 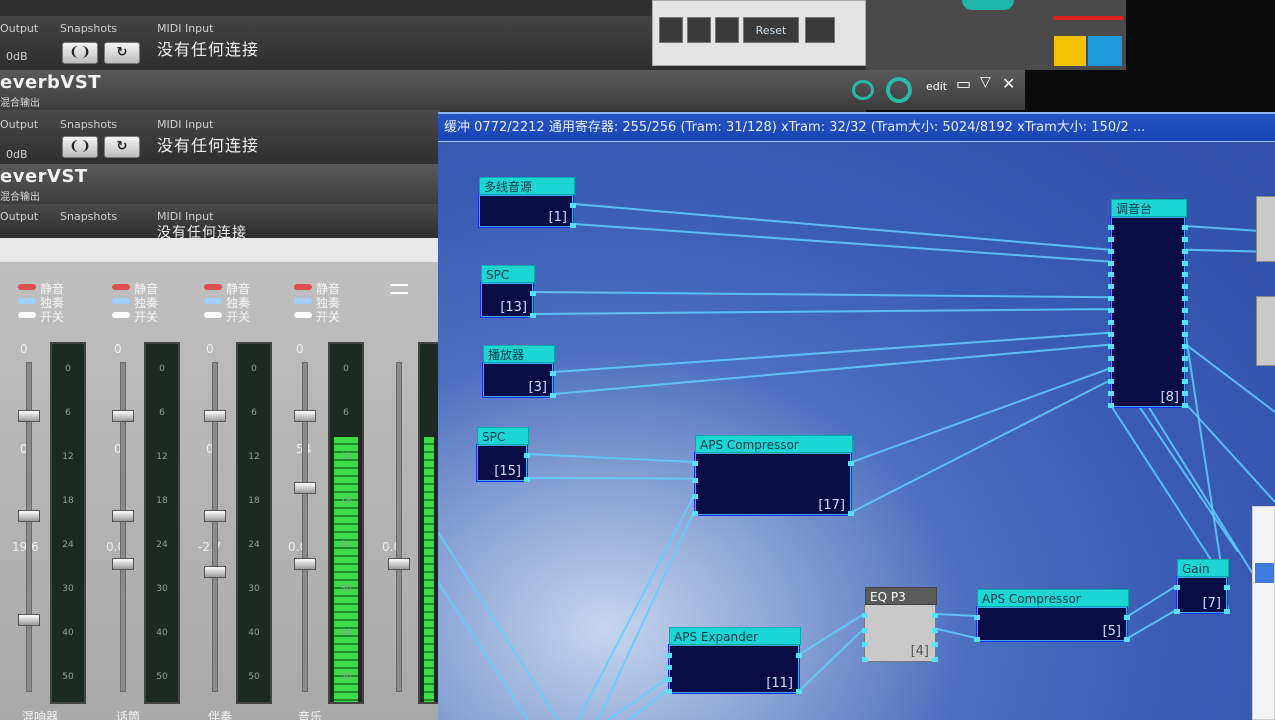 I want to click on snapshot-prev-button: ❨❩, so click(x=80, y=53).